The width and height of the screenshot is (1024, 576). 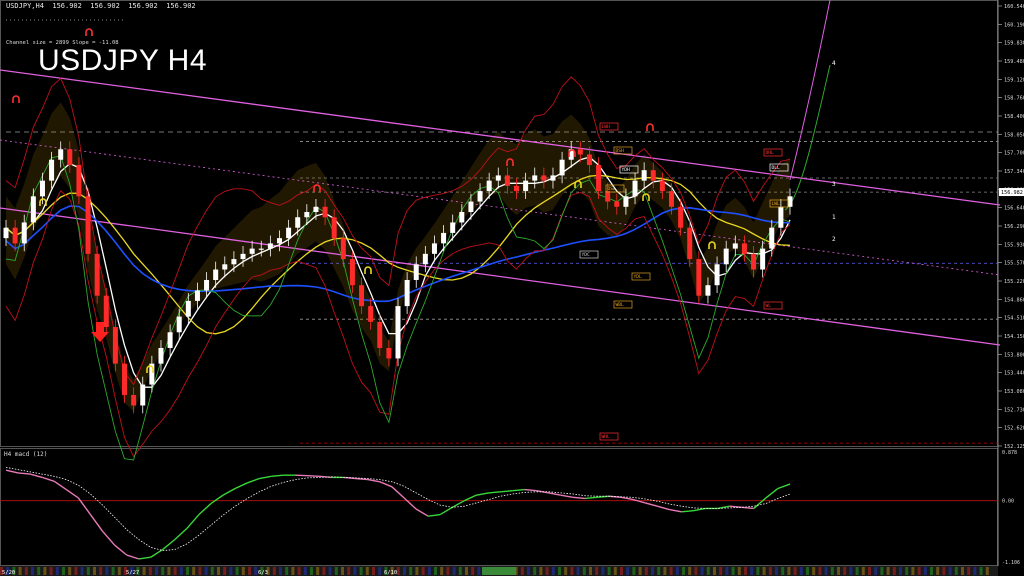 What do you see at coordinates (132, 573) in the screenshot?
I see `date-label: 5/27` at bounding box center [132, 573].